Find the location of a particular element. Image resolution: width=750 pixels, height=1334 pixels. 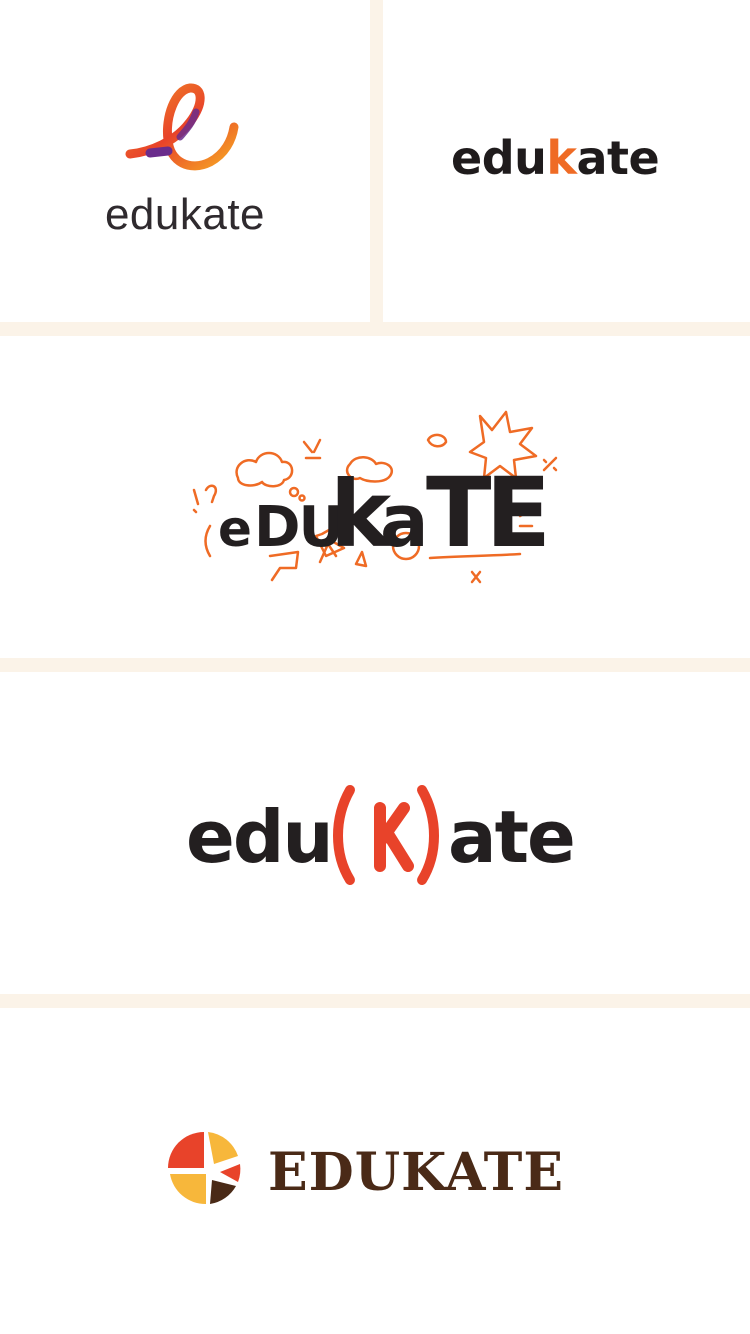

svg-text: EDUKATE is located at coordinates (416, 1171).